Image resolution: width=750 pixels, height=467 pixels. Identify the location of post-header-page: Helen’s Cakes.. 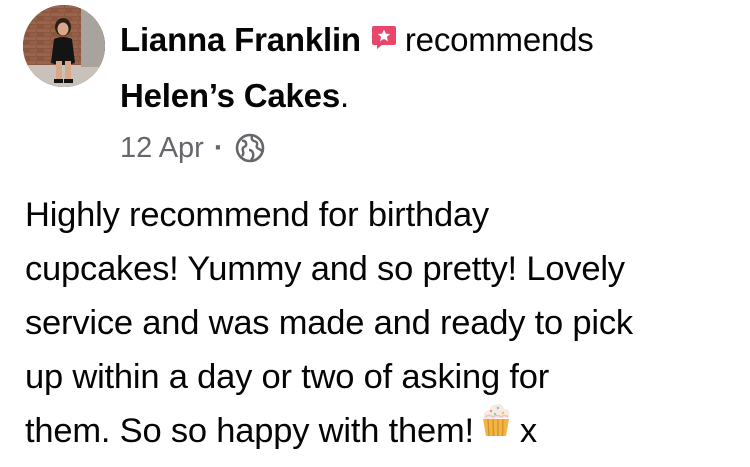
(234, 96).